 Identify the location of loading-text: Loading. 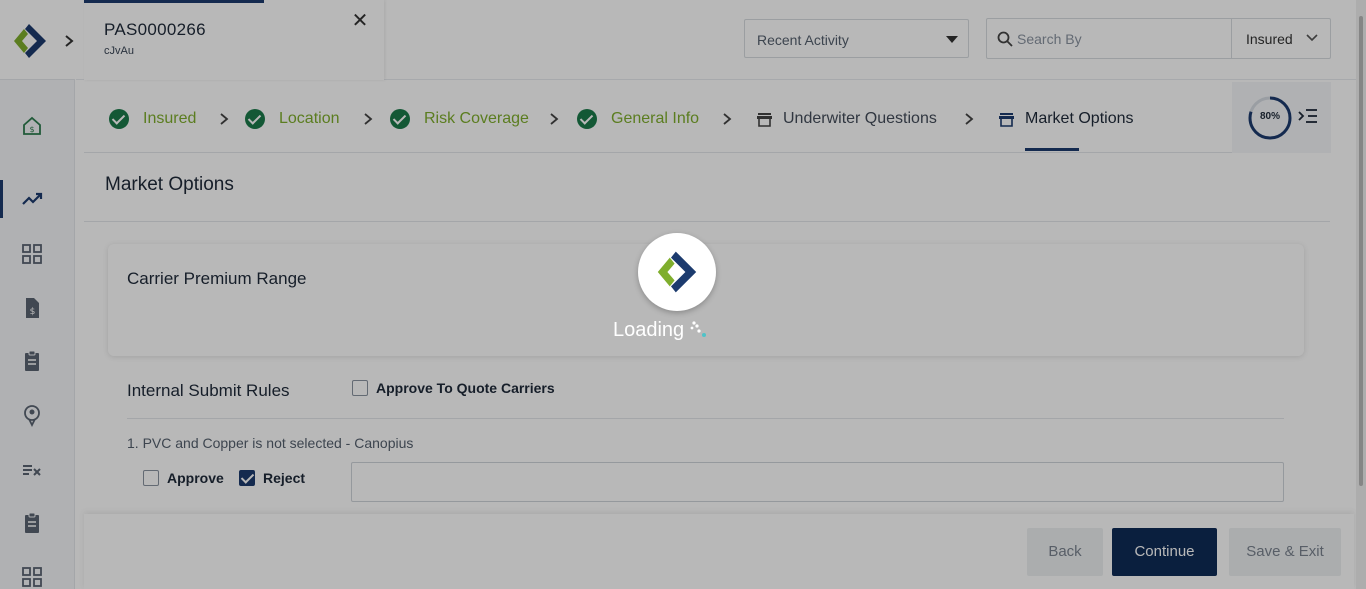
(649, 330).